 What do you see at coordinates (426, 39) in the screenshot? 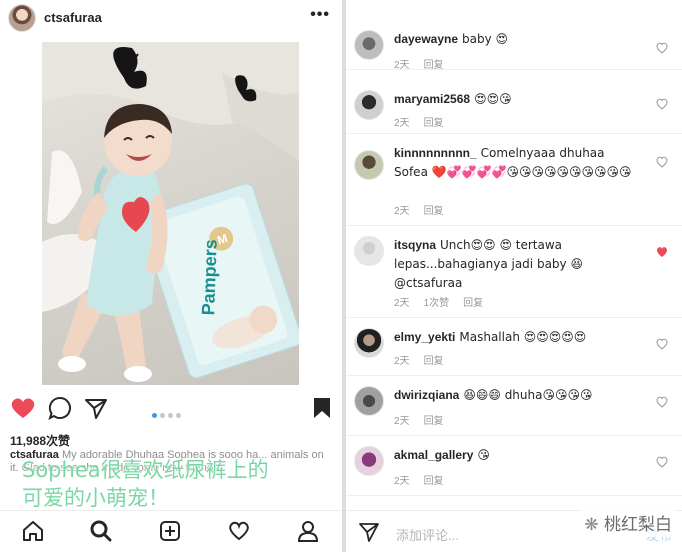
I see `commenter-username: dayewayne` at bounding box center [426, 39].